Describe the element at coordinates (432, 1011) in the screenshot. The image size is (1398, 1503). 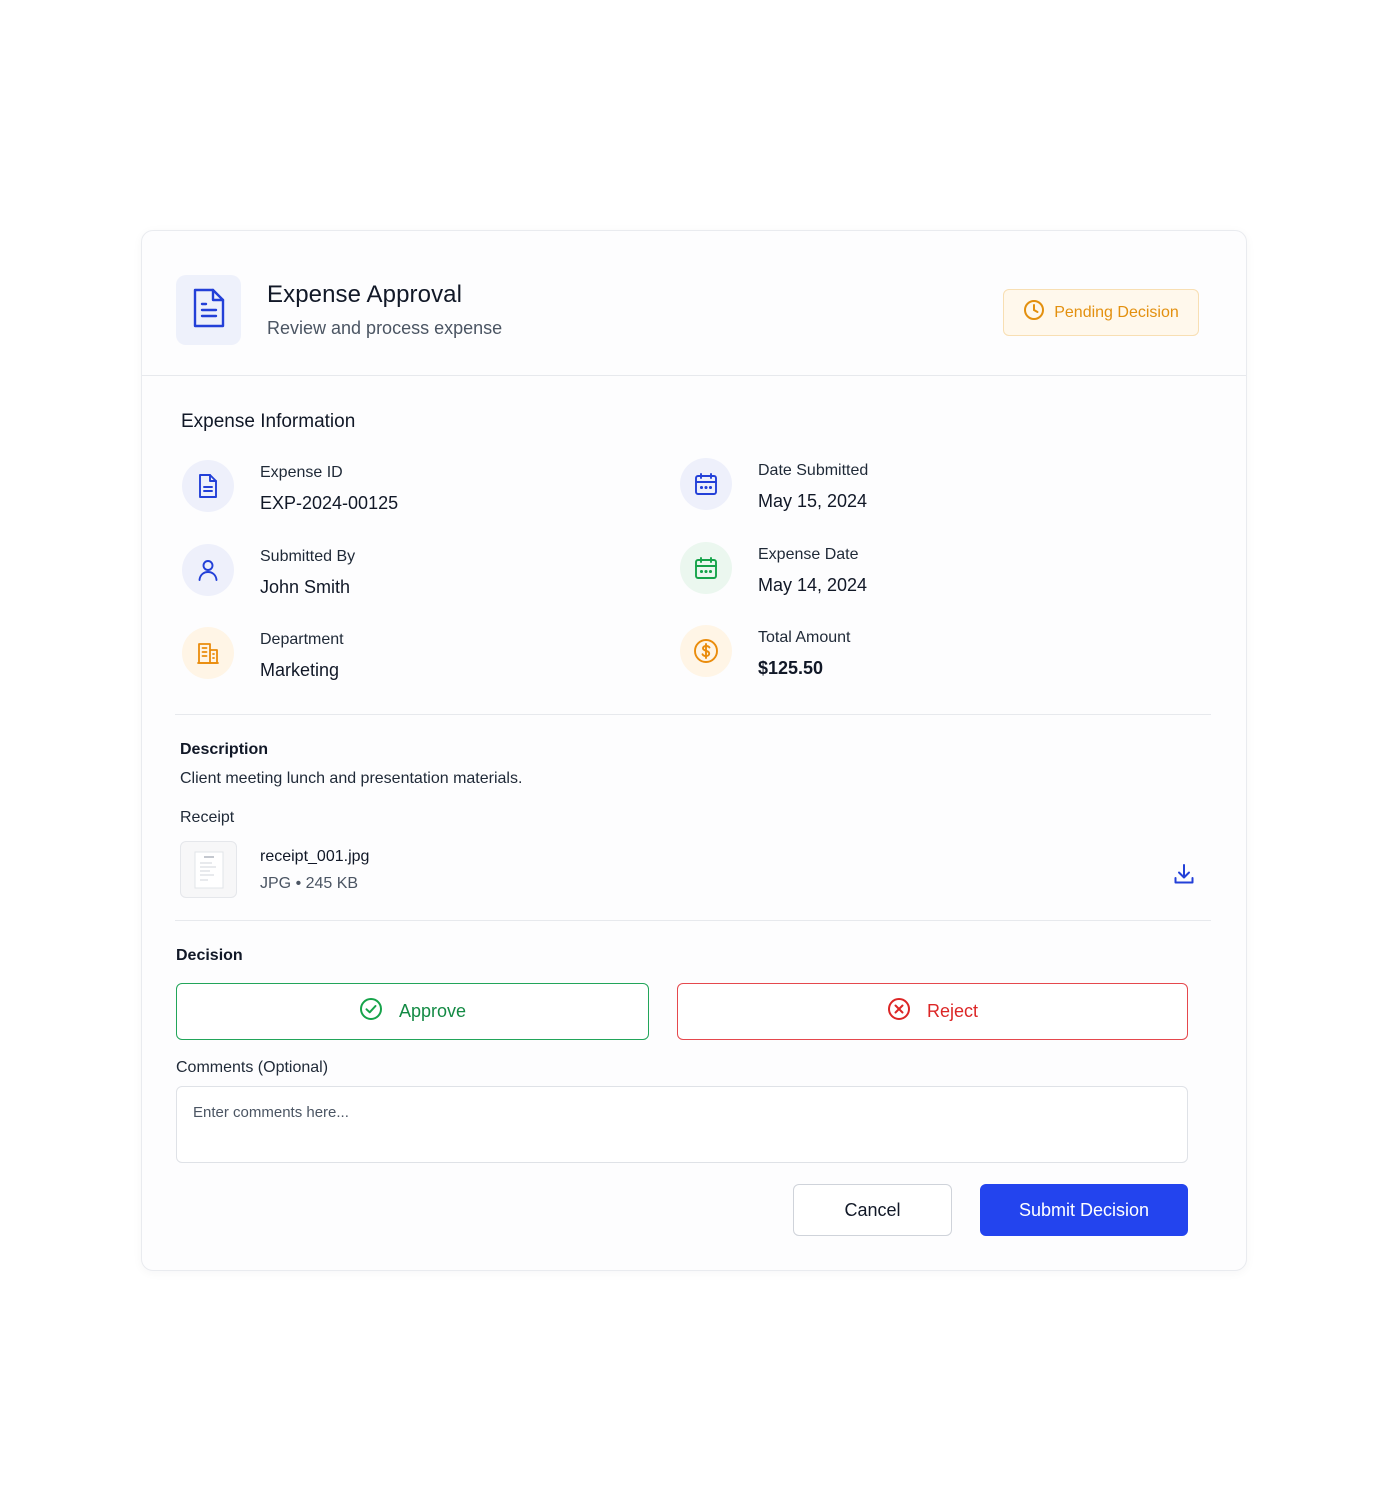
I see `approve-label: Approve` at that location.